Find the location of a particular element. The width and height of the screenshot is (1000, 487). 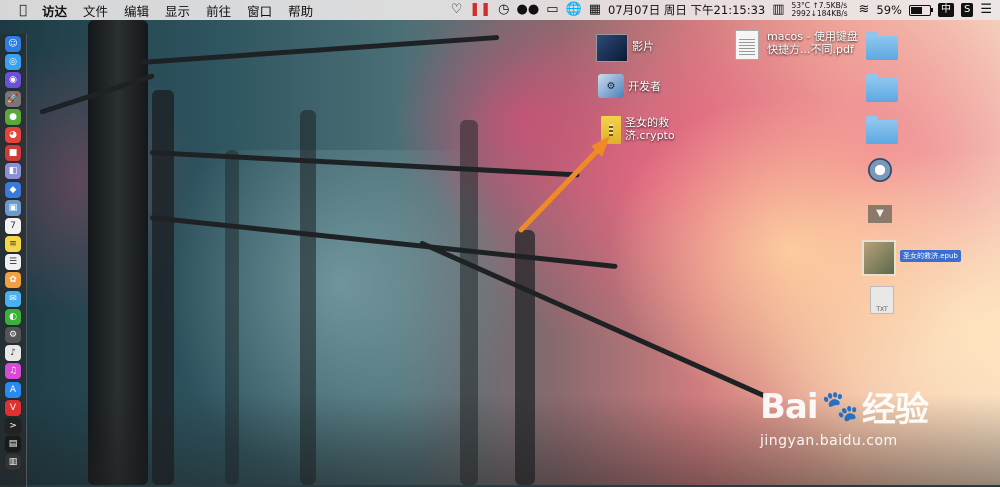

round-app-icon is located at coordinates (880, 170).